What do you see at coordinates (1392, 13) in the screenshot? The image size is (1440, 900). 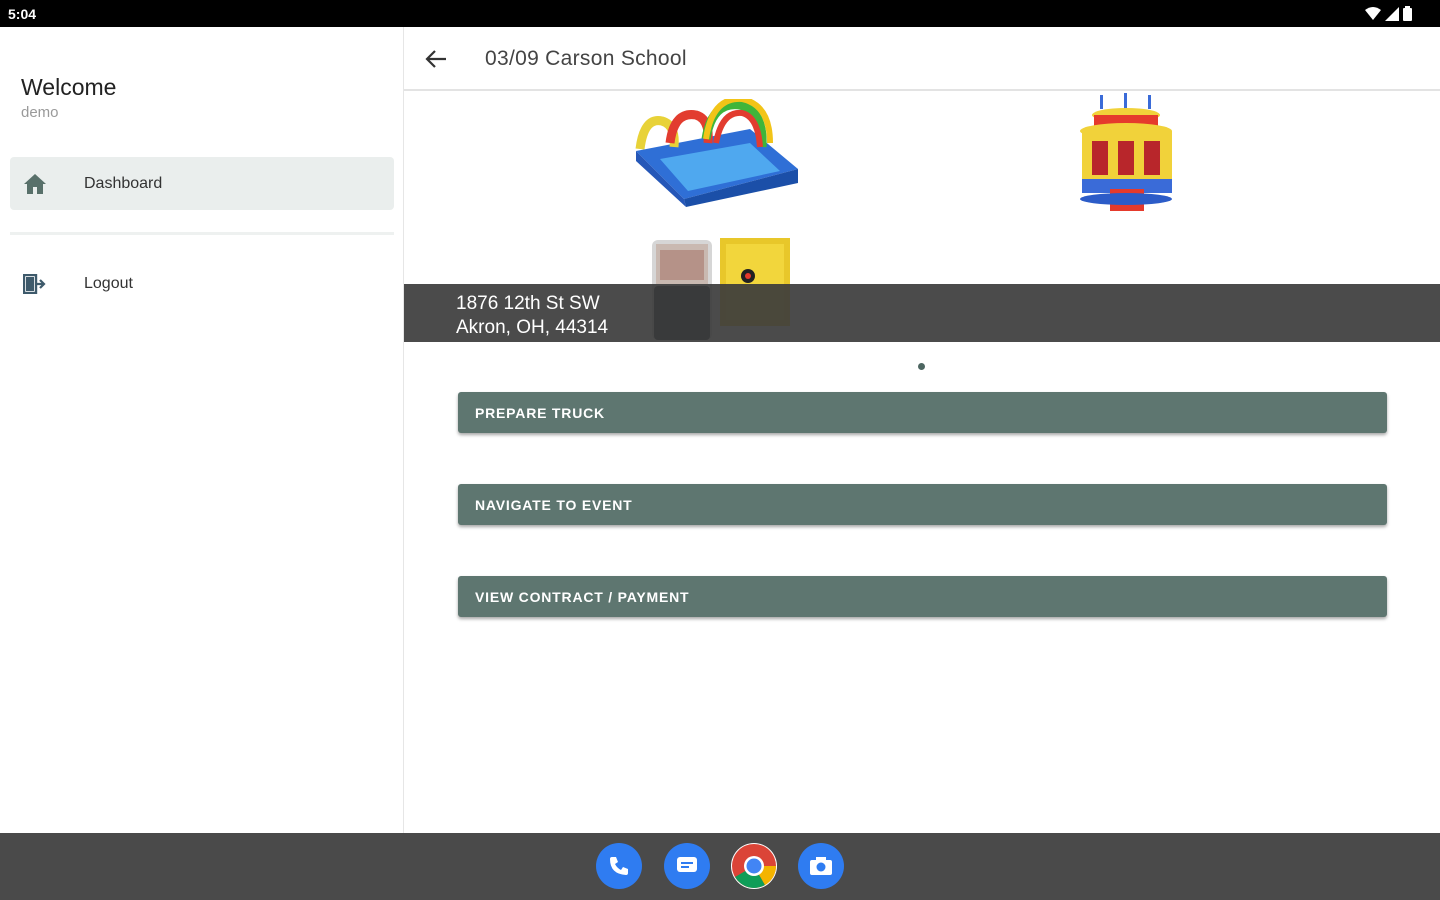 I see `signal-icon` at bounding box center [1392, 13].